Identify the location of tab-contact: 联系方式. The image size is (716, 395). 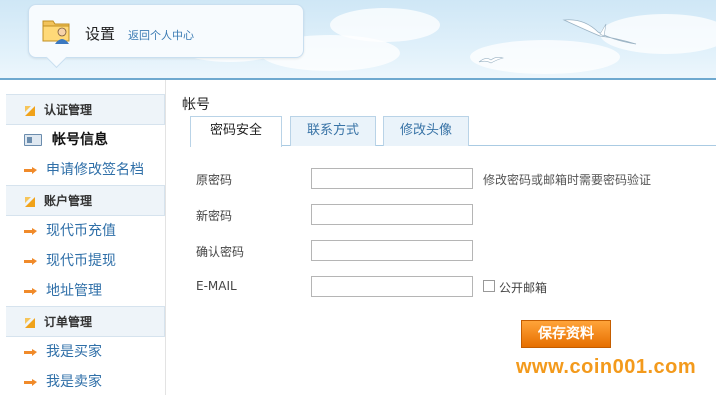
(333, 131).